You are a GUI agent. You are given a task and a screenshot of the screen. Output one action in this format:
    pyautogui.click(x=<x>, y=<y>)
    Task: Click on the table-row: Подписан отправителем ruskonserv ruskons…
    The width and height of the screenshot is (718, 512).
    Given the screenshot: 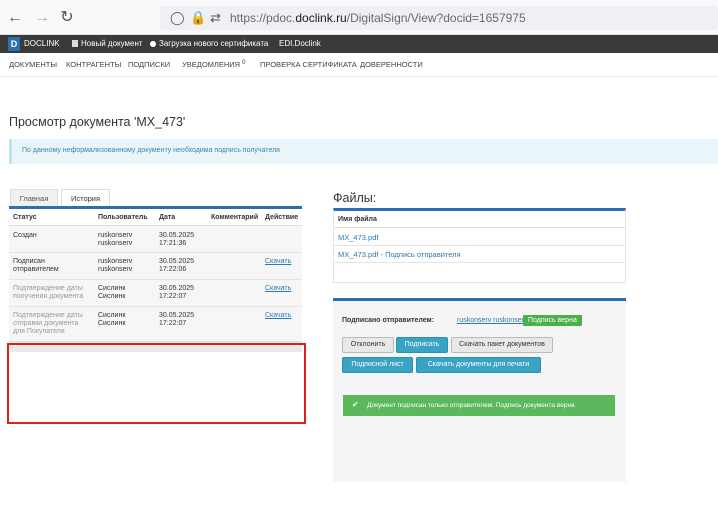 What is the action you would take?
    pyautogui.click(x=155, y=266)
    